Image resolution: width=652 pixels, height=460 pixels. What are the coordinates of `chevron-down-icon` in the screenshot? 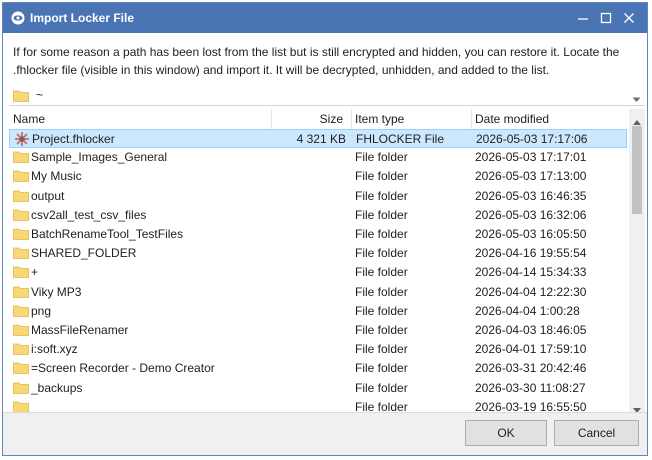 It's located at (636, 99).